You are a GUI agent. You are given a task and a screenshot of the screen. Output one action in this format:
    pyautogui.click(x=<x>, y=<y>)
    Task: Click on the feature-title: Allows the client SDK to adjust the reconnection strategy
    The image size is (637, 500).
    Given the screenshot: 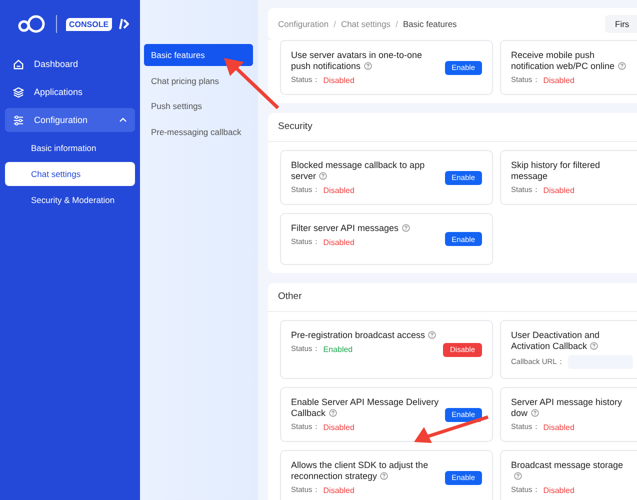 What is the action you would take?
    pyautogui.click(x=360, y=471)
    